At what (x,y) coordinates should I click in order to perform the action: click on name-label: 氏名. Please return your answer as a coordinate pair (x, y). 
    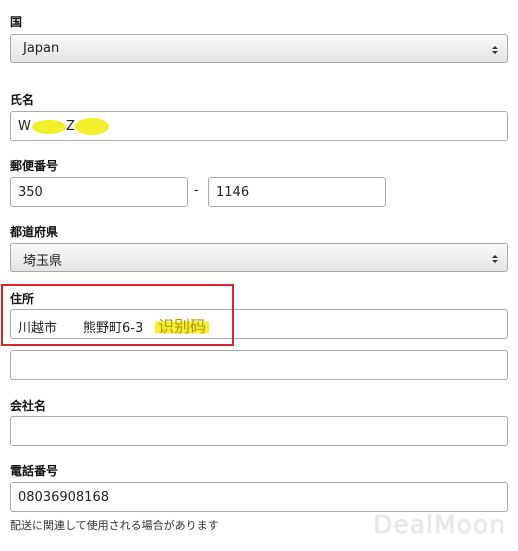
    Looking at the image, I should click on (22, 100).